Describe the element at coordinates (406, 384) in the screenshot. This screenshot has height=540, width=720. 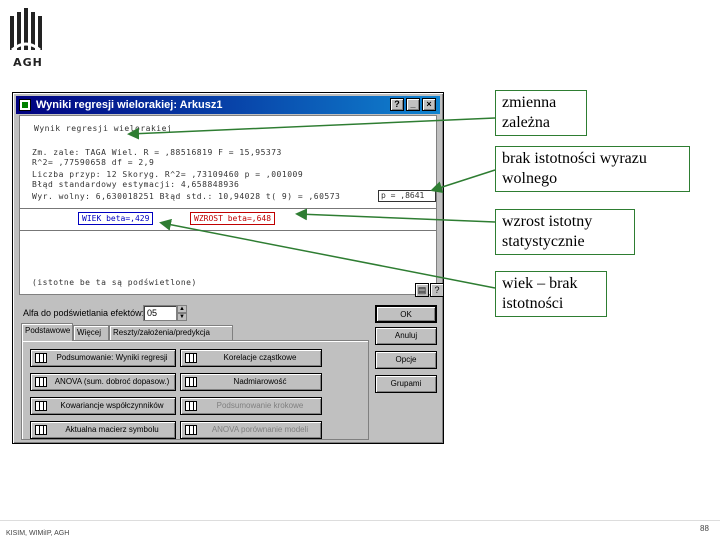
I see `by-group-button: Grupami` at that location.